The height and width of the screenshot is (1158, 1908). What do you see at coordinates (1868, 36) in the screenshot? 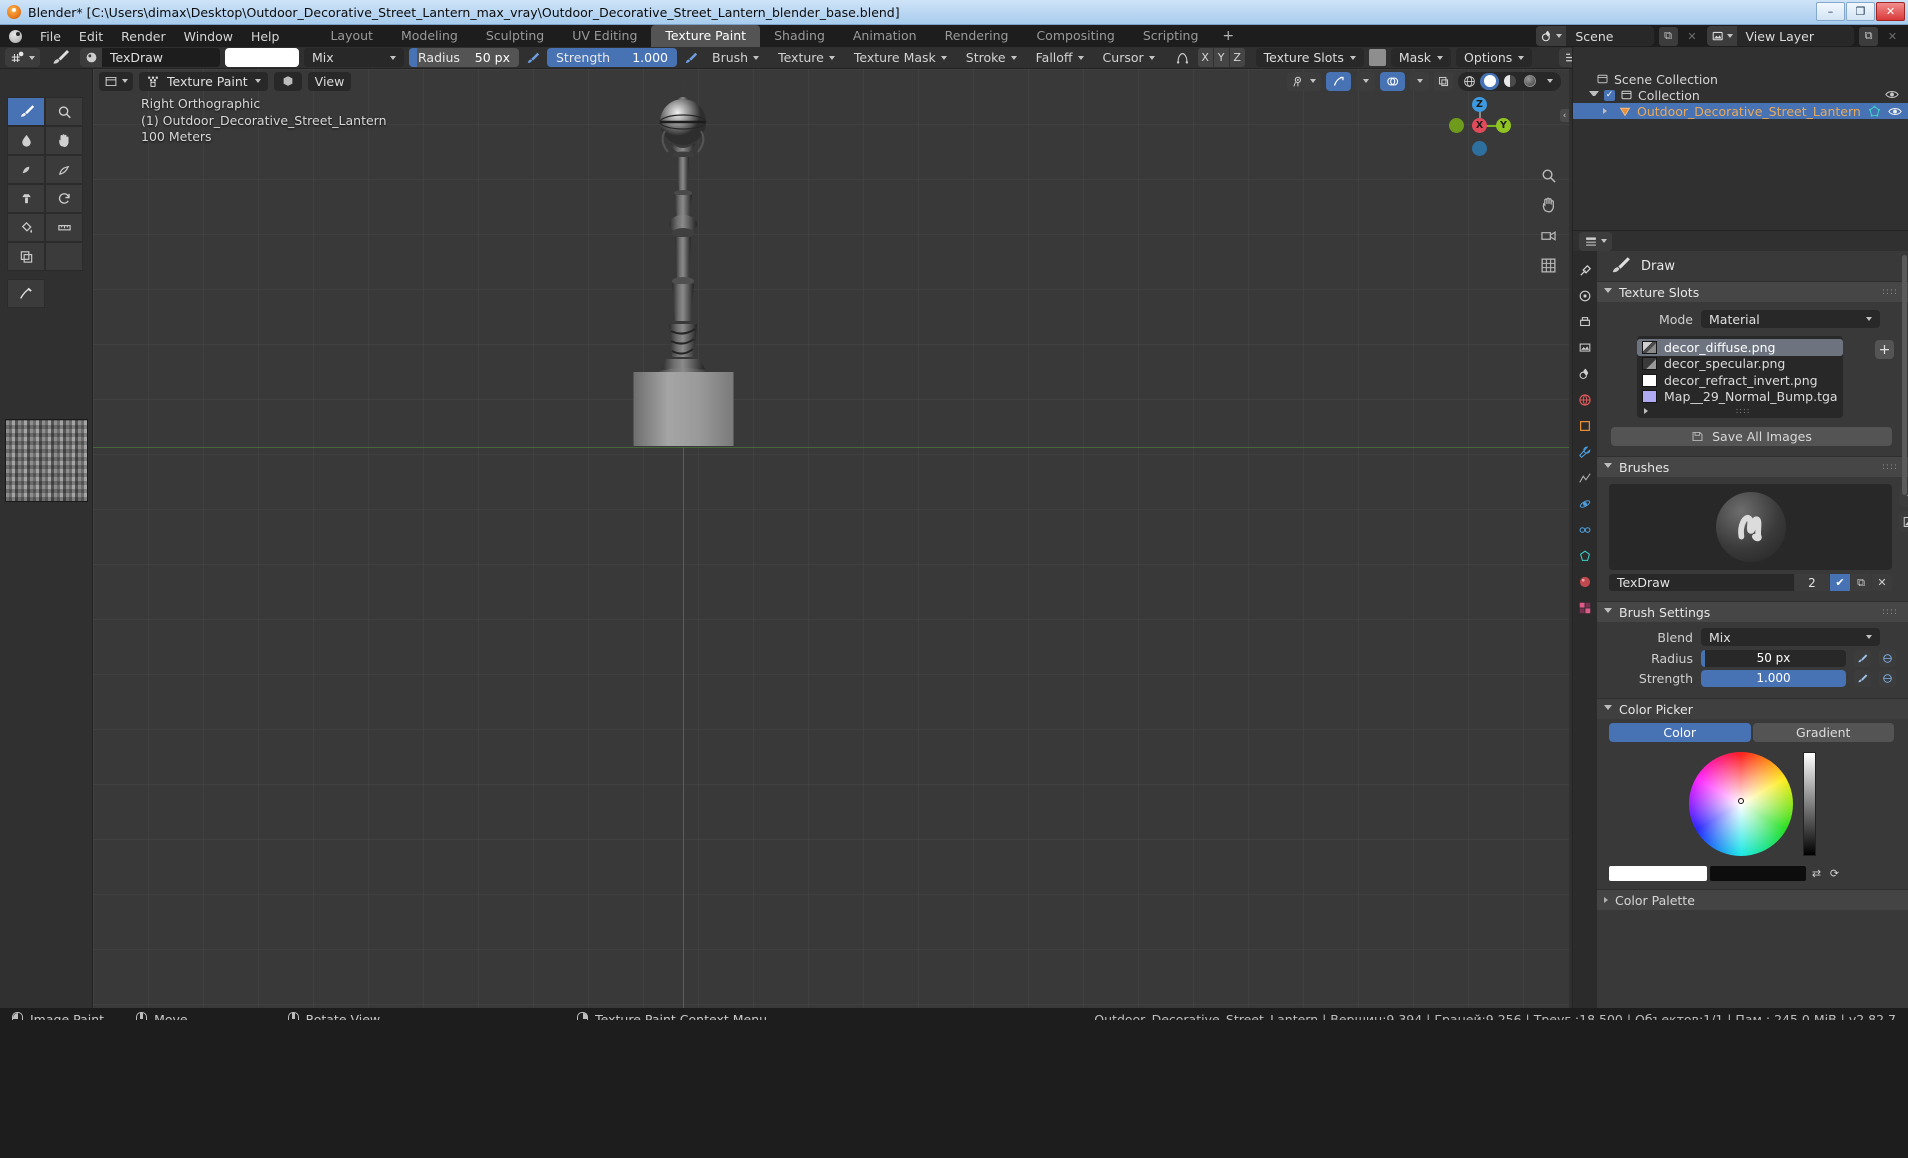
I see `new-view-layer-button: ⧉` at bounding box center [1868, 36].